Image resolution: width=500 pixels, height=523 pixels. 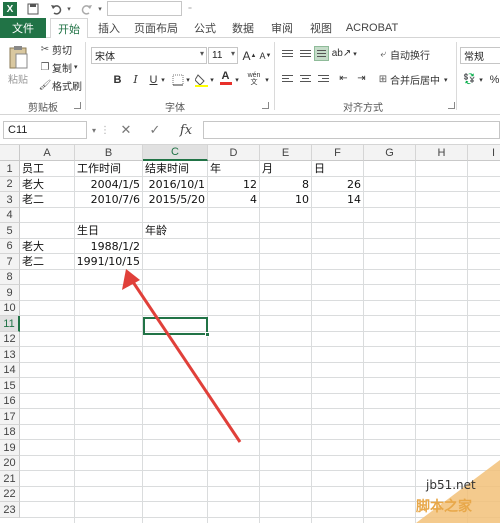 I want to click on annotation-arrow, so click(x=182, y=356).